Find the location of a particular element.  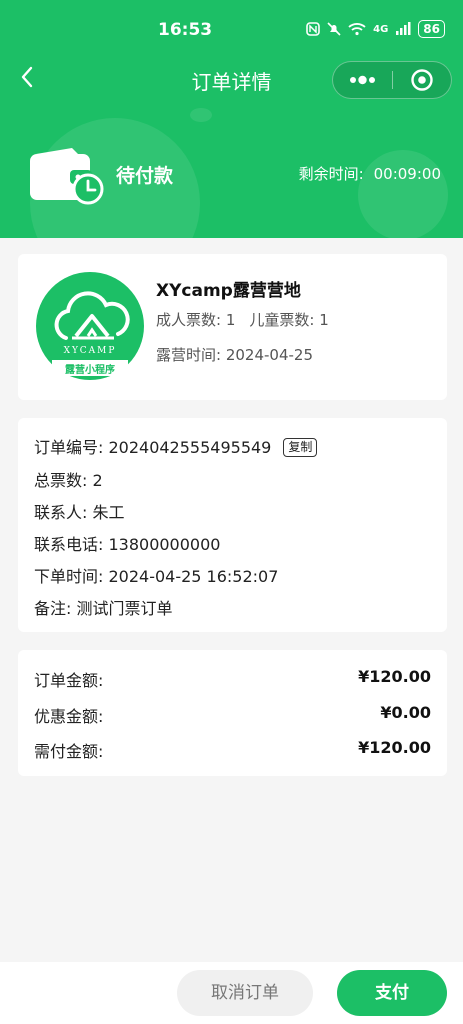

amount-label: 订单金额: is located at coordinates (69, 680).